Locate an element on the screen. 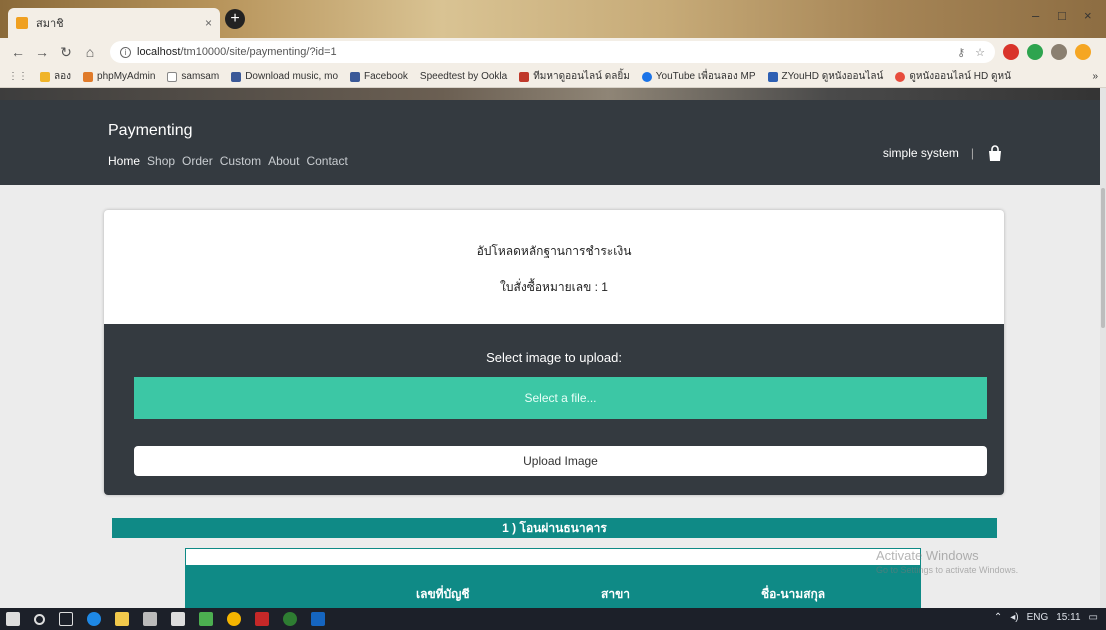  key-icon: ⚷ is located at coordinates (961, 52).